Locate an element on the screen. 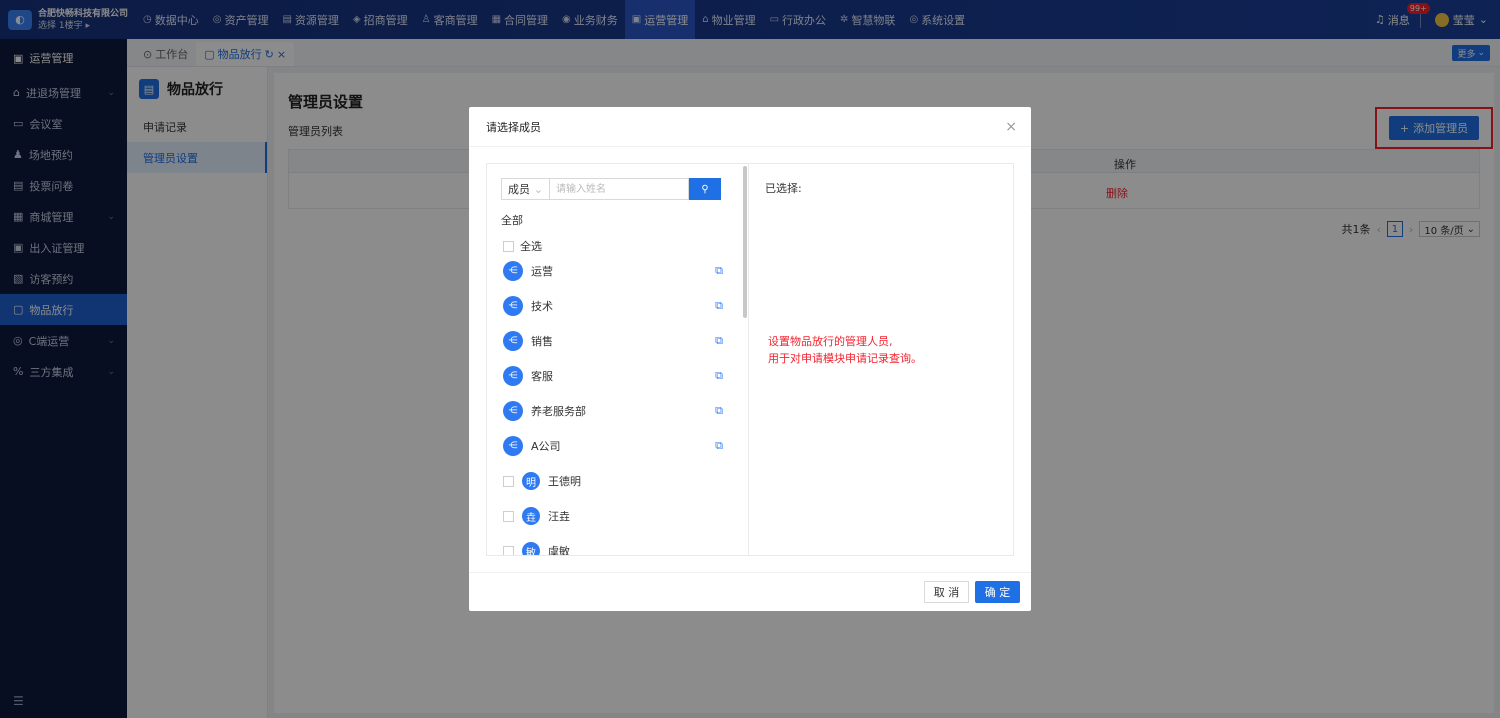 This screenshot has width=1500, height=718. dept-item: ⋲ 技术 ⧉ is located at coordinates (613, 306).